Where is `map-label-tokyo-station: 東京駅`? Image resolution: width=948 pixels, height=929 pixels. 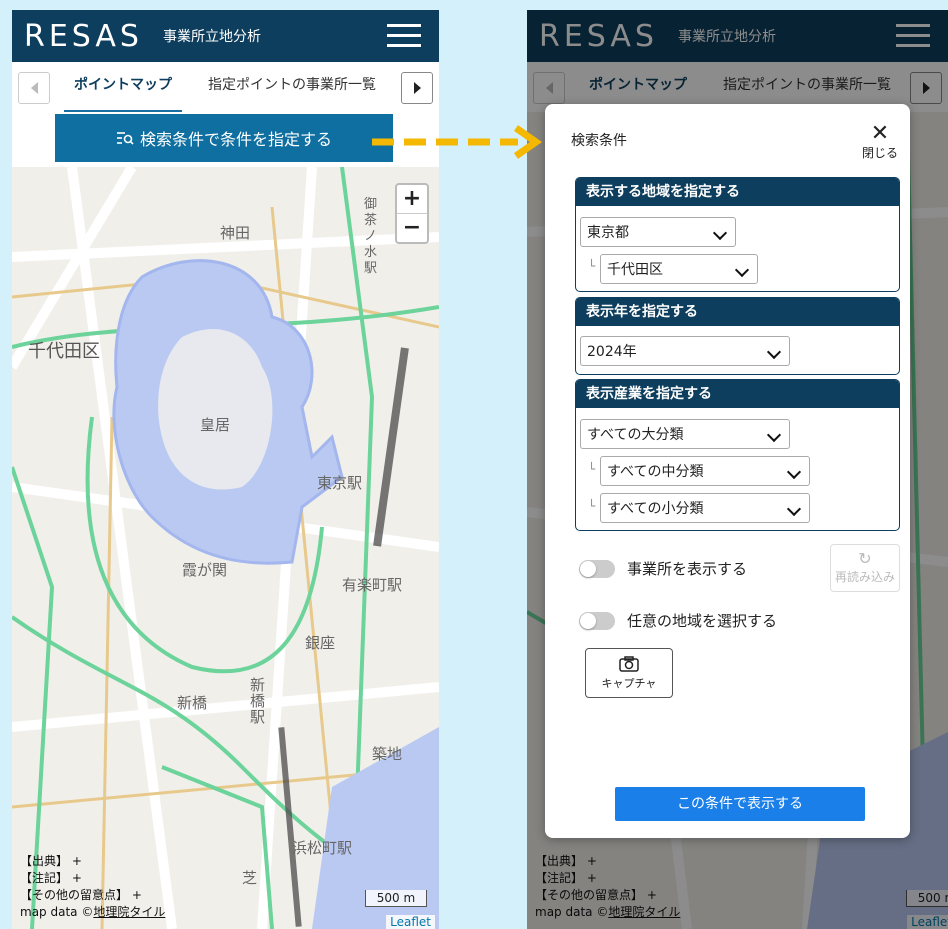 map-label-tokyo-station: 東京駅 is located at coordinates (340, 483).